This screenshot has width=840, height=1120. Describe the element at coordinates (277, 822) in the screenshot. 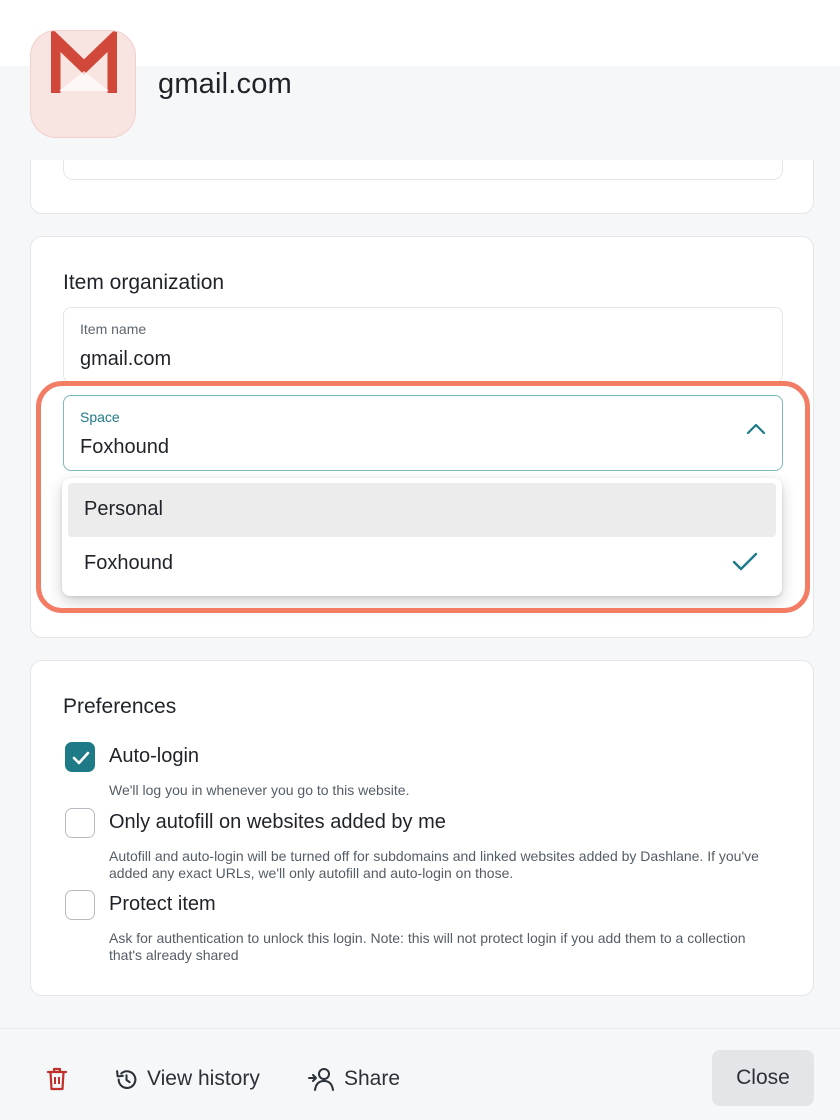

I see `only-autofill-label: Only autofill on websites added by me` at that location.